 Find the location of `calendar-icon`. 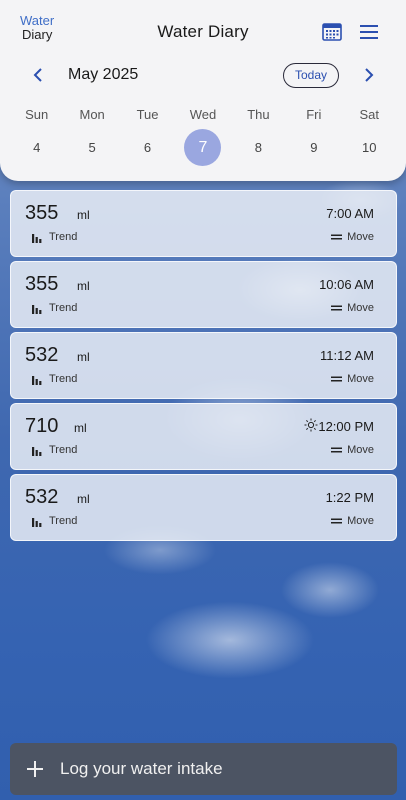

calendar-icon is located at coordinates (332, 32).